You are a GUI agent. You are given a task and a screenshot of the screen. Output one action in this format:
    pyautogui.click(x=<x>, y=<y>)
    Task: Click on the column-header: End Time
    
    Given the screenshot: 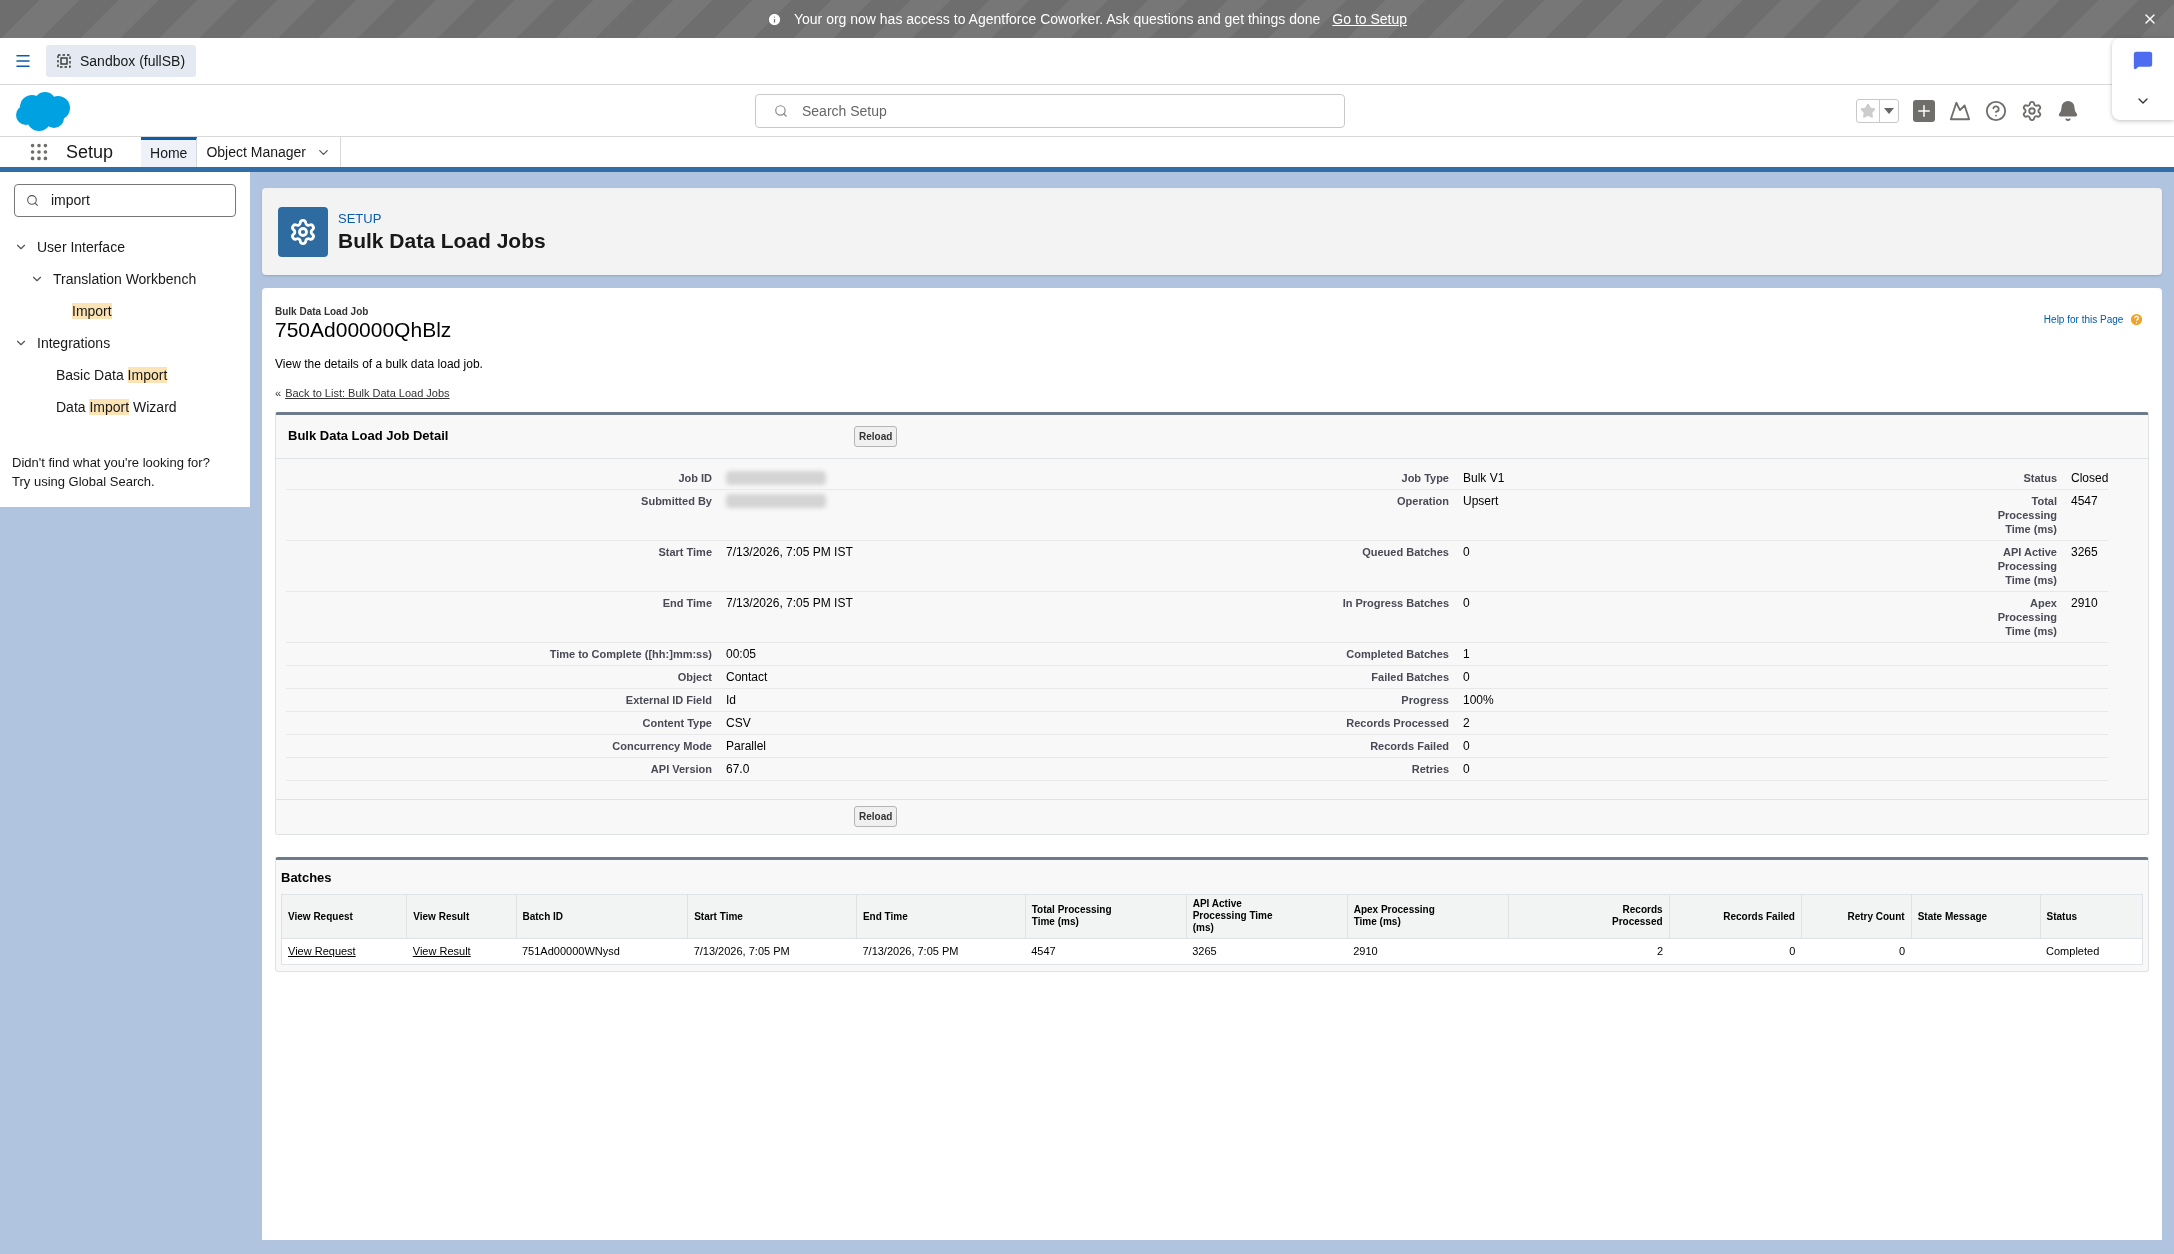 What is the action you would take?
    pyautogui.click(x=885, y=917)
    